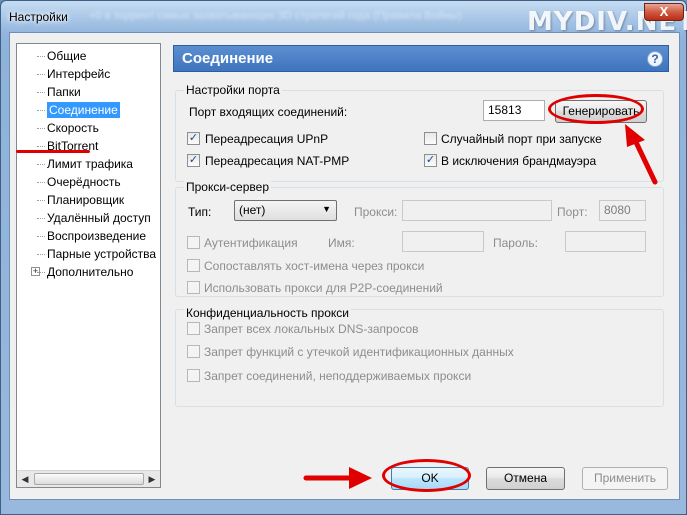 The width and height of the screenshot is (687, 515). I want to click on arrow-to-ok-head, so click(360, 478).